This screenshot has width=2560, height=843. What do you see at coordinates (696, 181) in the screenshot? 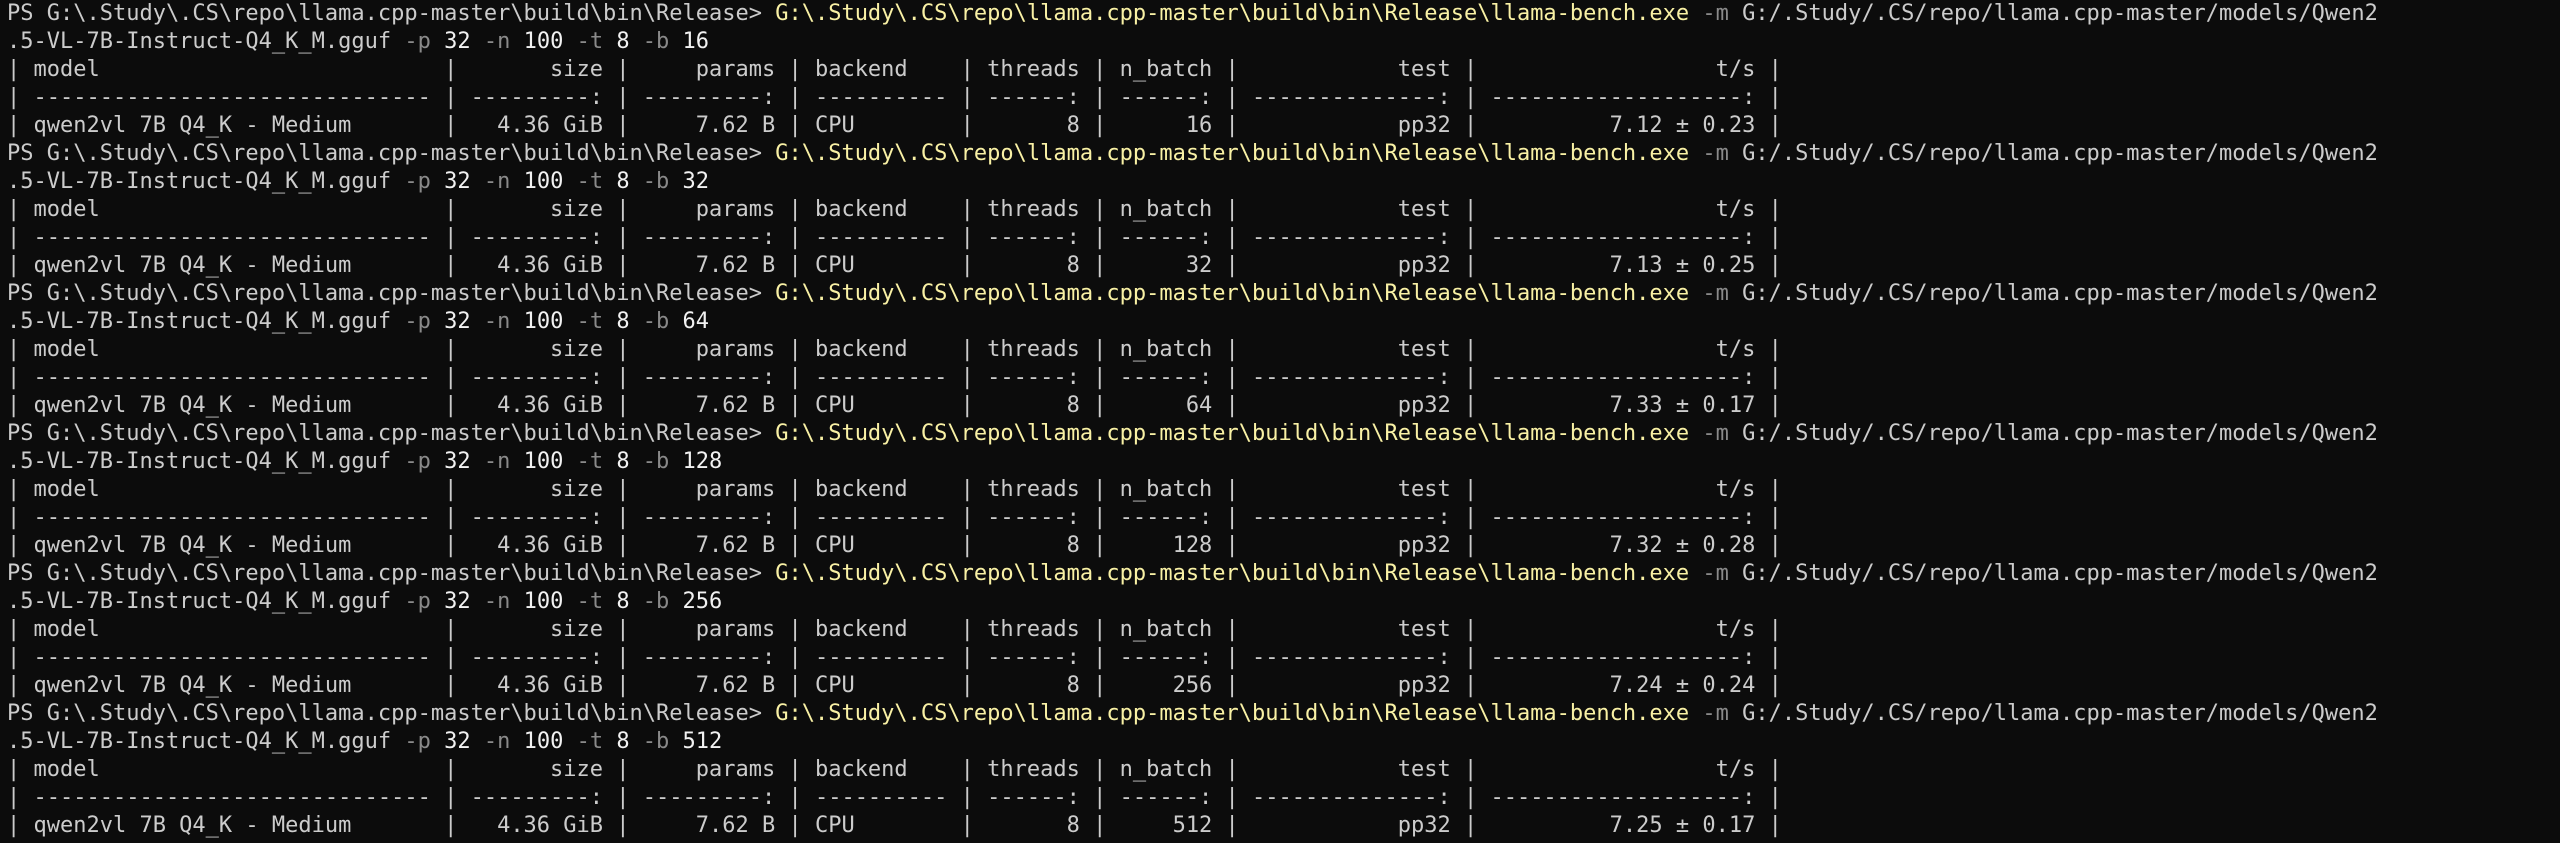
I see `b-value: 32` at bounding box center [696, 181].